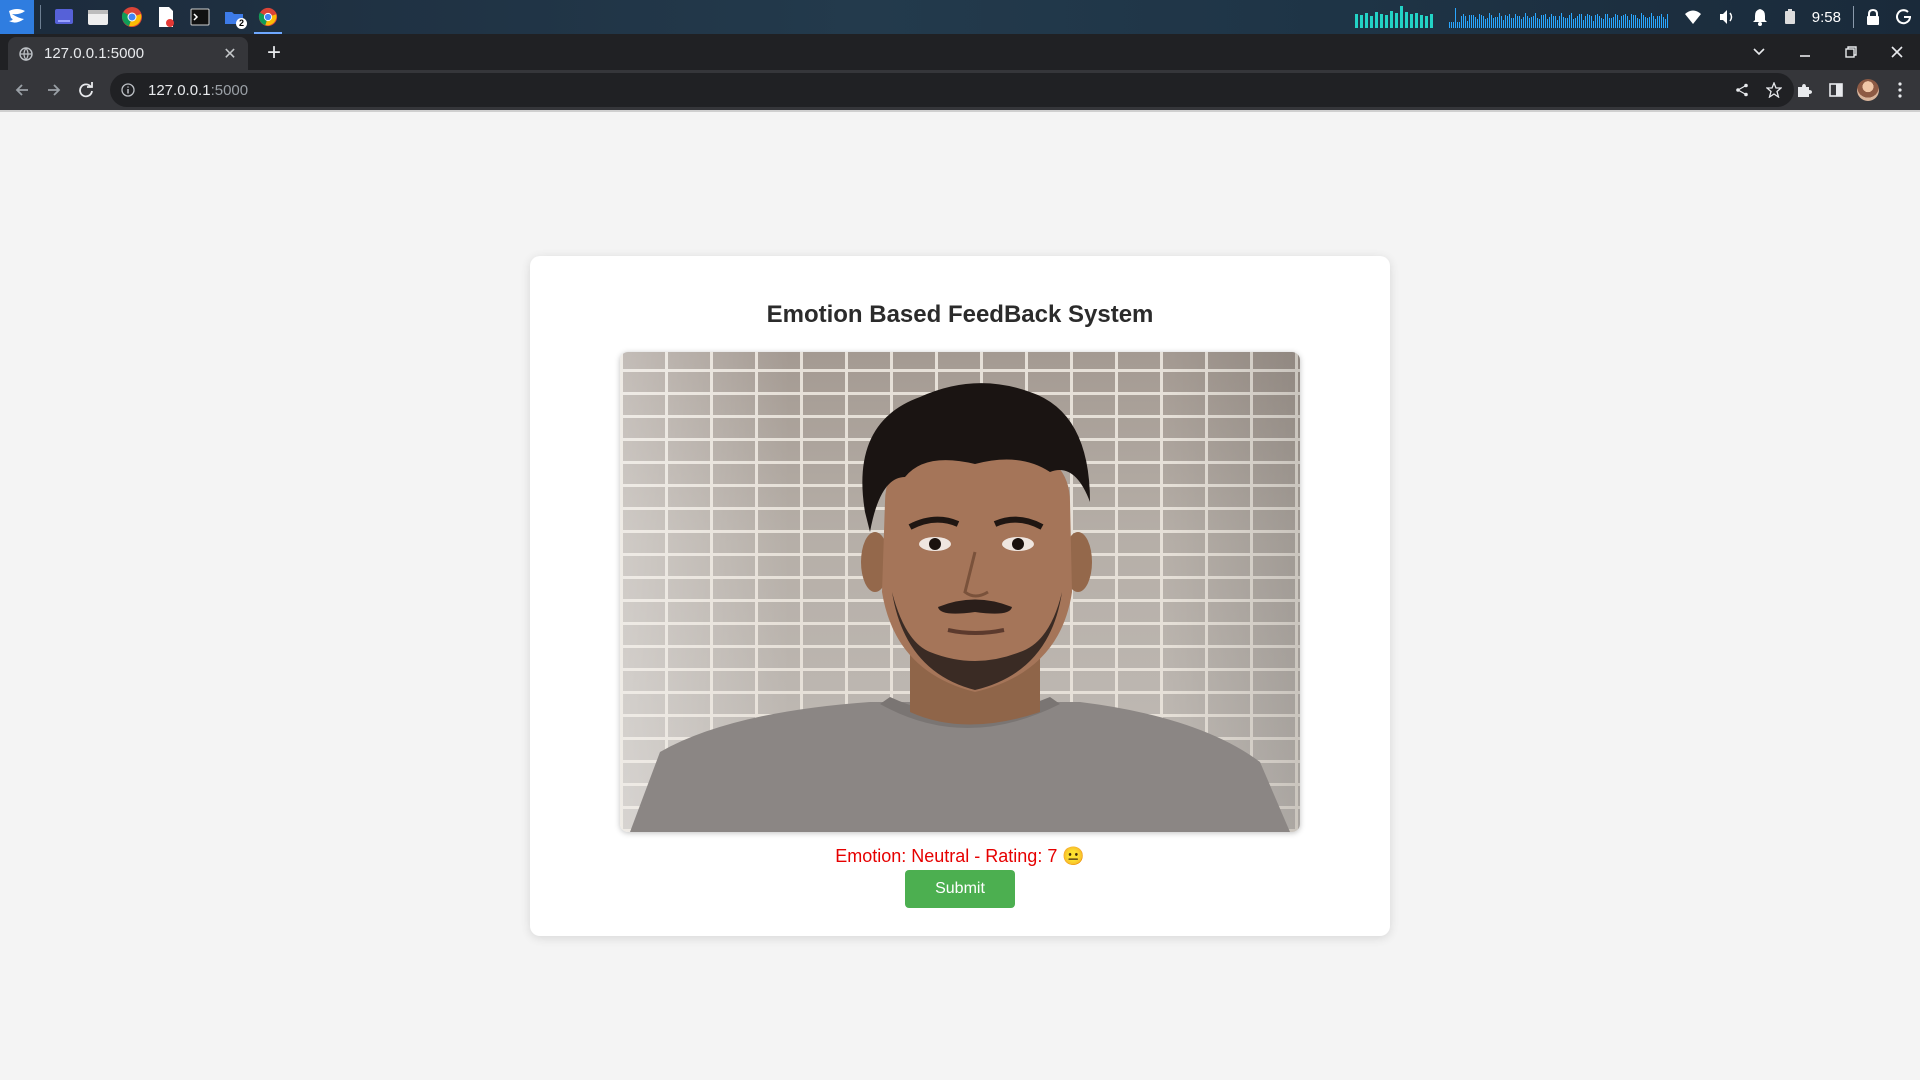  What do you see at coordinates (1805, 56) in the screenshot?
I see `minimize-icon` at bounding box center [1805, 56].